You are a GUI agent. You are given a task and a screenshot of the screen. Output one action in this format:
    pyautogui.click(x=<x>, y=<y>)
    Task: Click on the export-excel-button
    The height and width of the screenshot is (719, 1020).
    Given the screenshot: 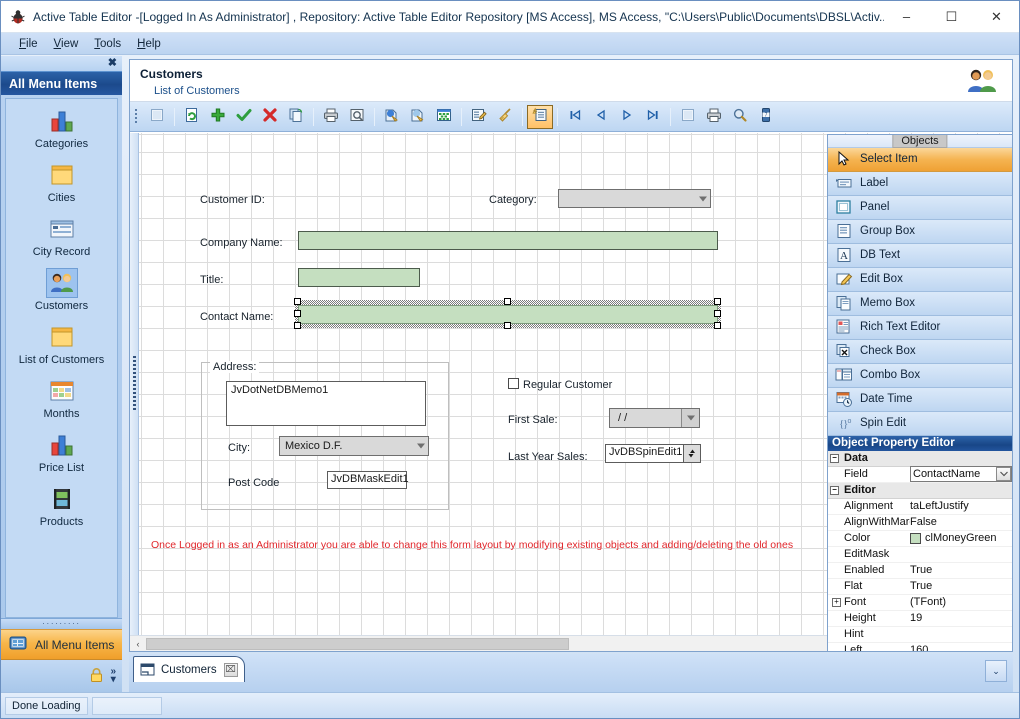 What is the action you would take?
    pyautogui.click(x=444, y=117)
    